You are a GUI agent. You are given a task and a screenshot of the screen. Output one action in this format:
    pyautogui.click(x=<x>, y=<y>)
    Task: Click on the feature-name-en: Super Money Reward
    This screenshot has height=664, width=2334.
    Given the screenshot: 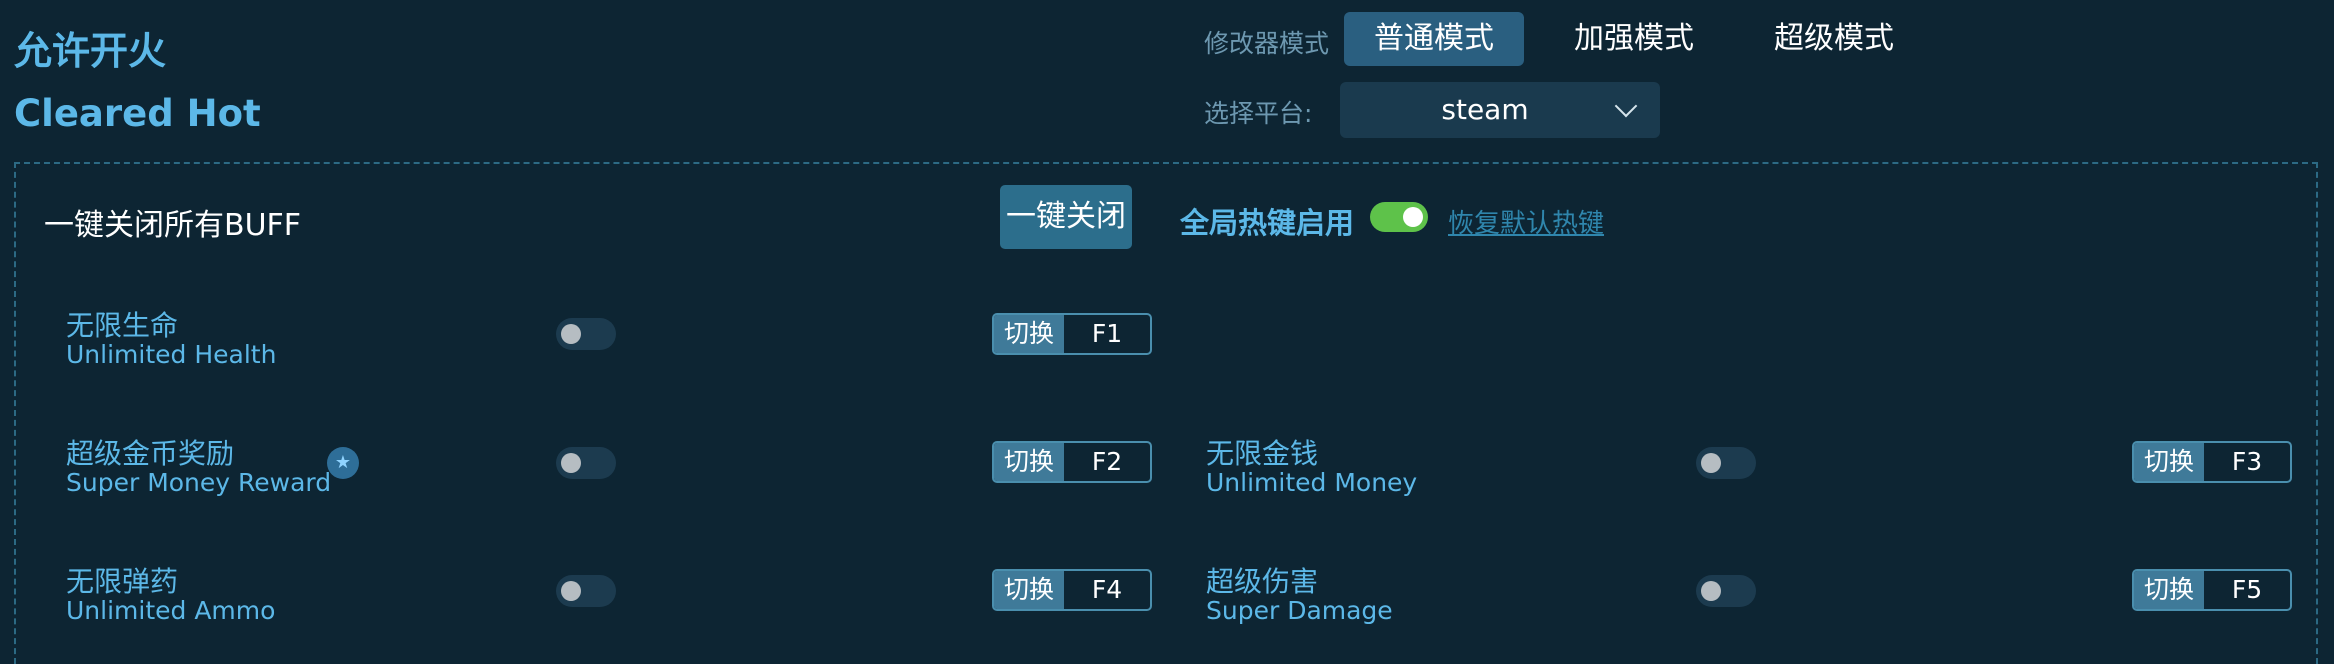 What is the action you would take?
    pyautogui.click(x=199, y=482)
    